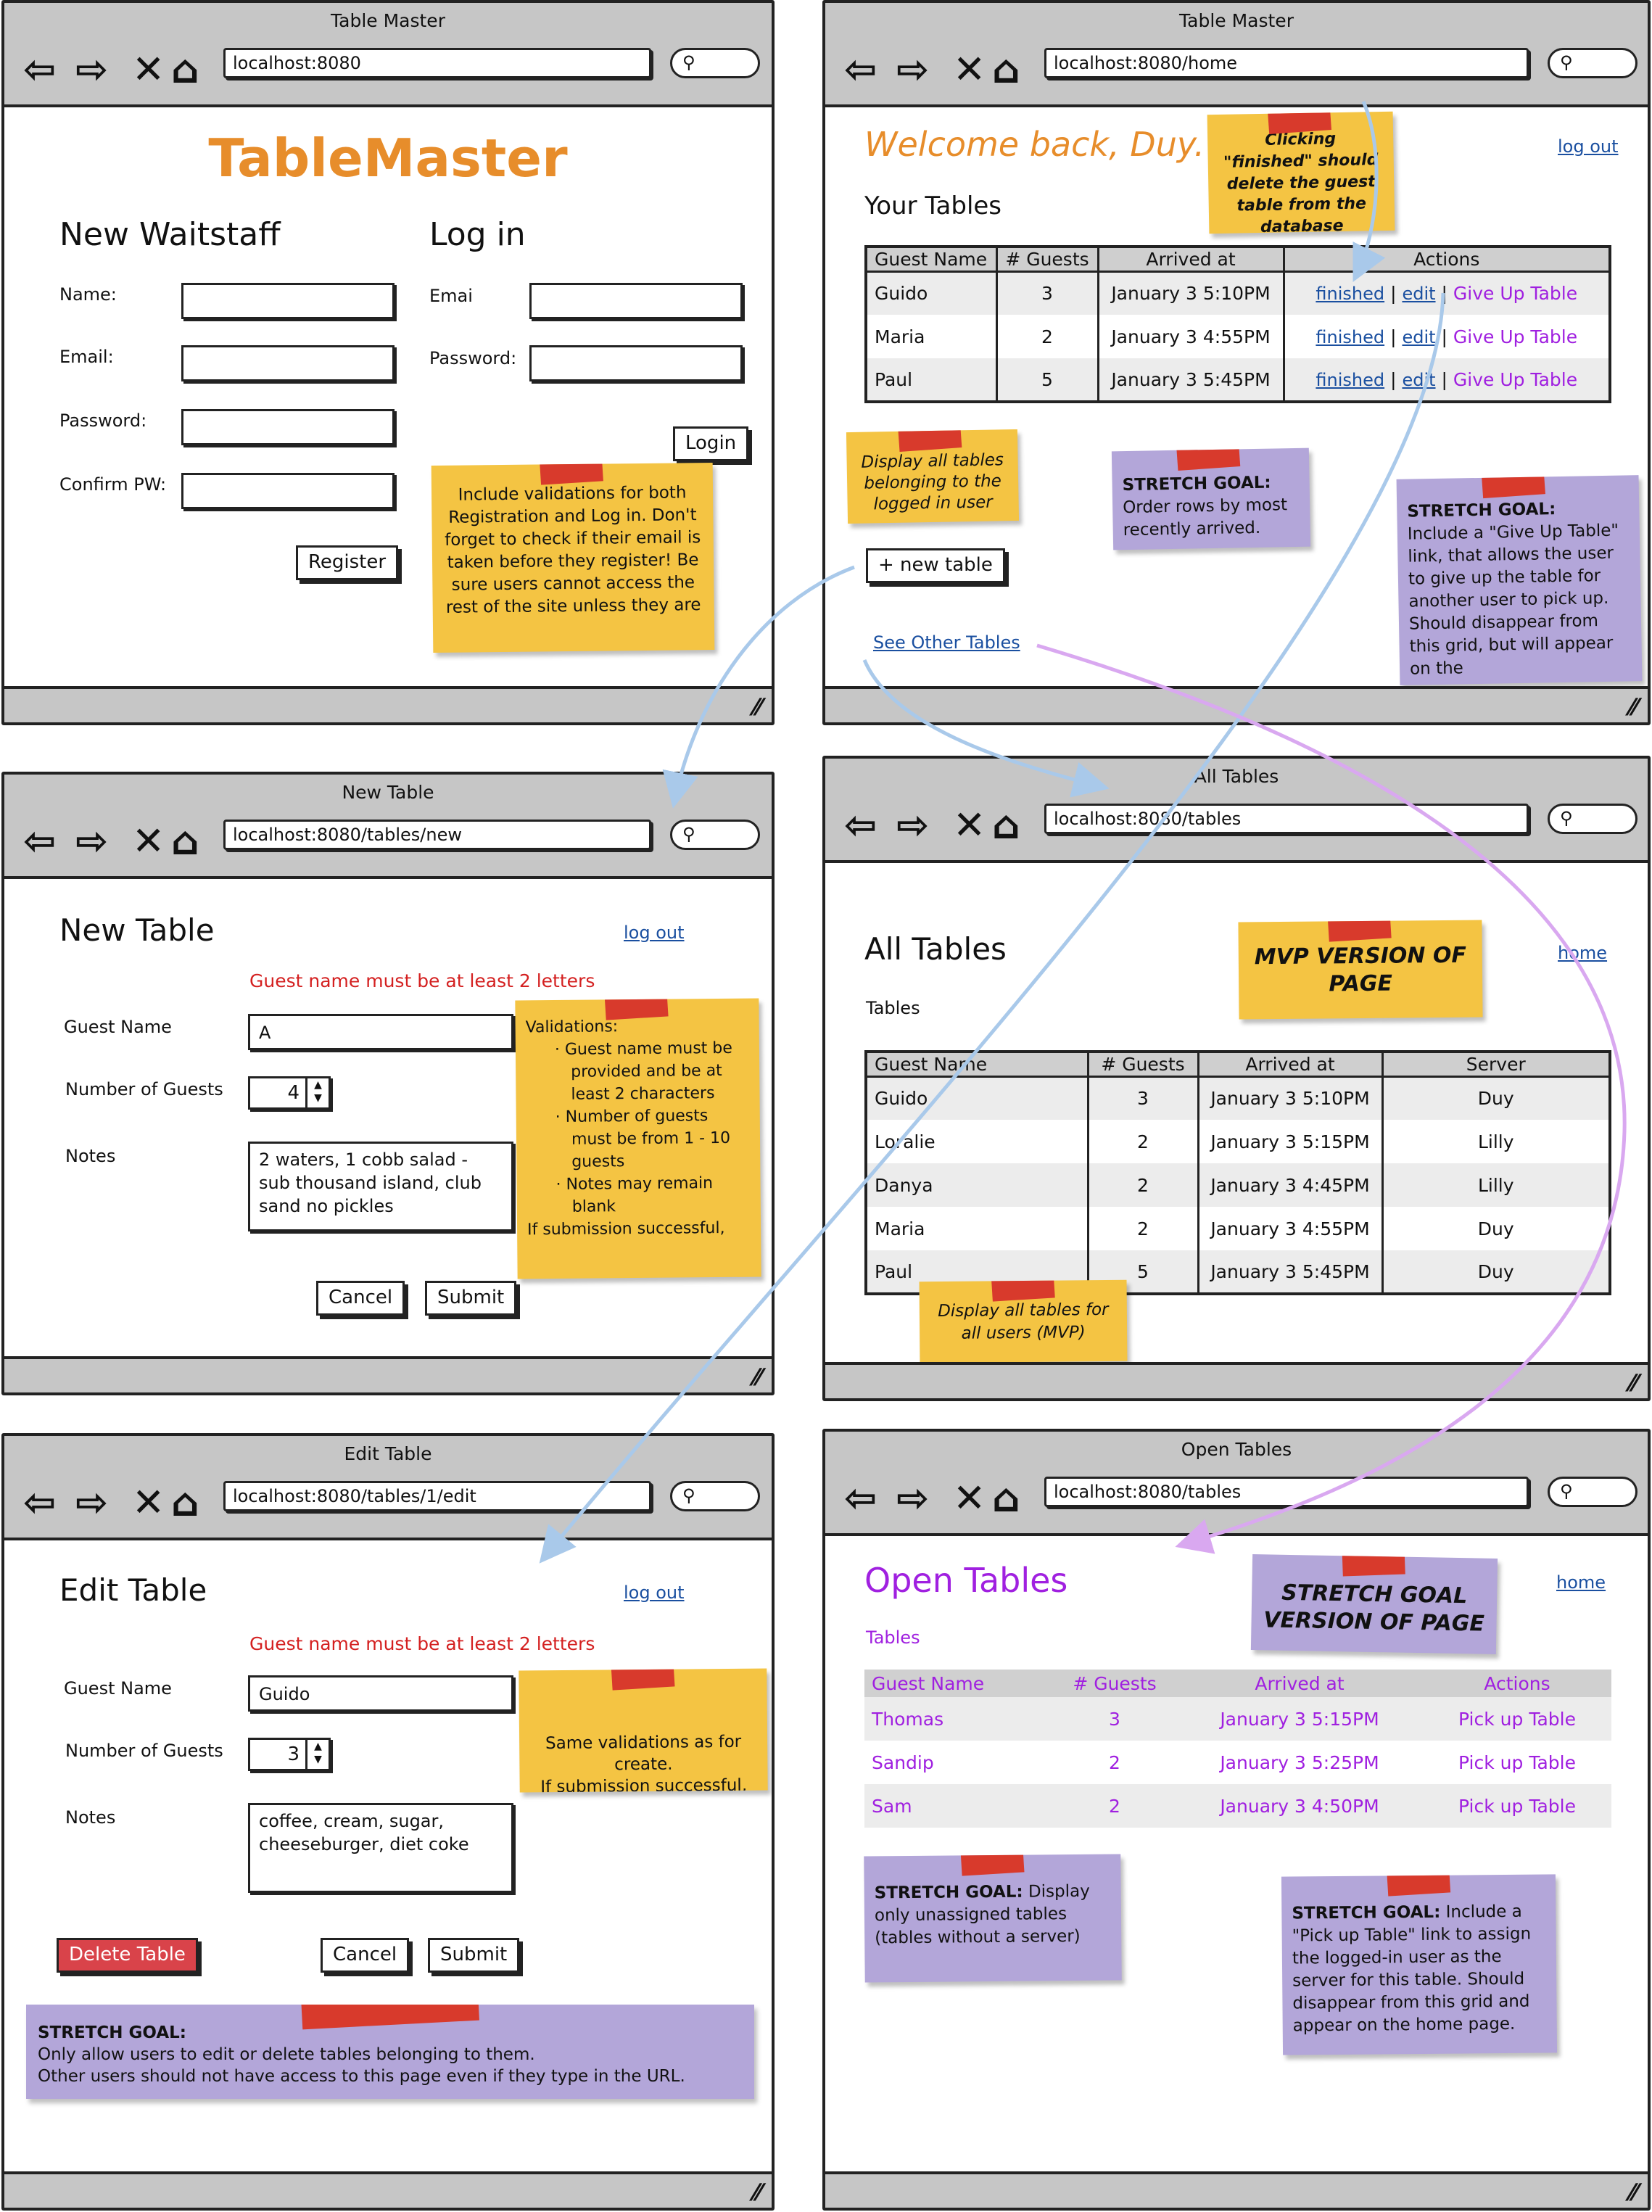 This screenshot has width=1652, height=2212. I want to click on guest-name-label: Guest Name, so click(118, 1027).